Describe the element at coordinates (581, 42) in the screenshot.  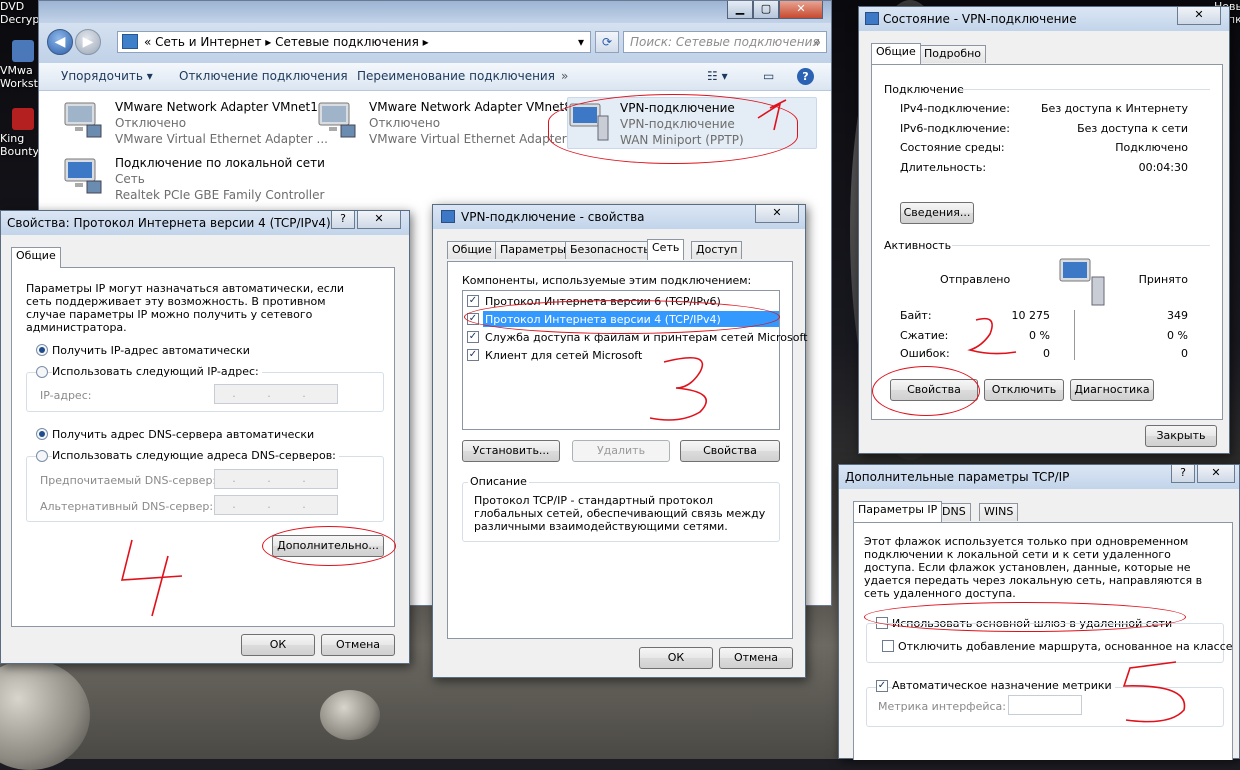
I see `dropdown-arrow-icon: ▾` at that location.